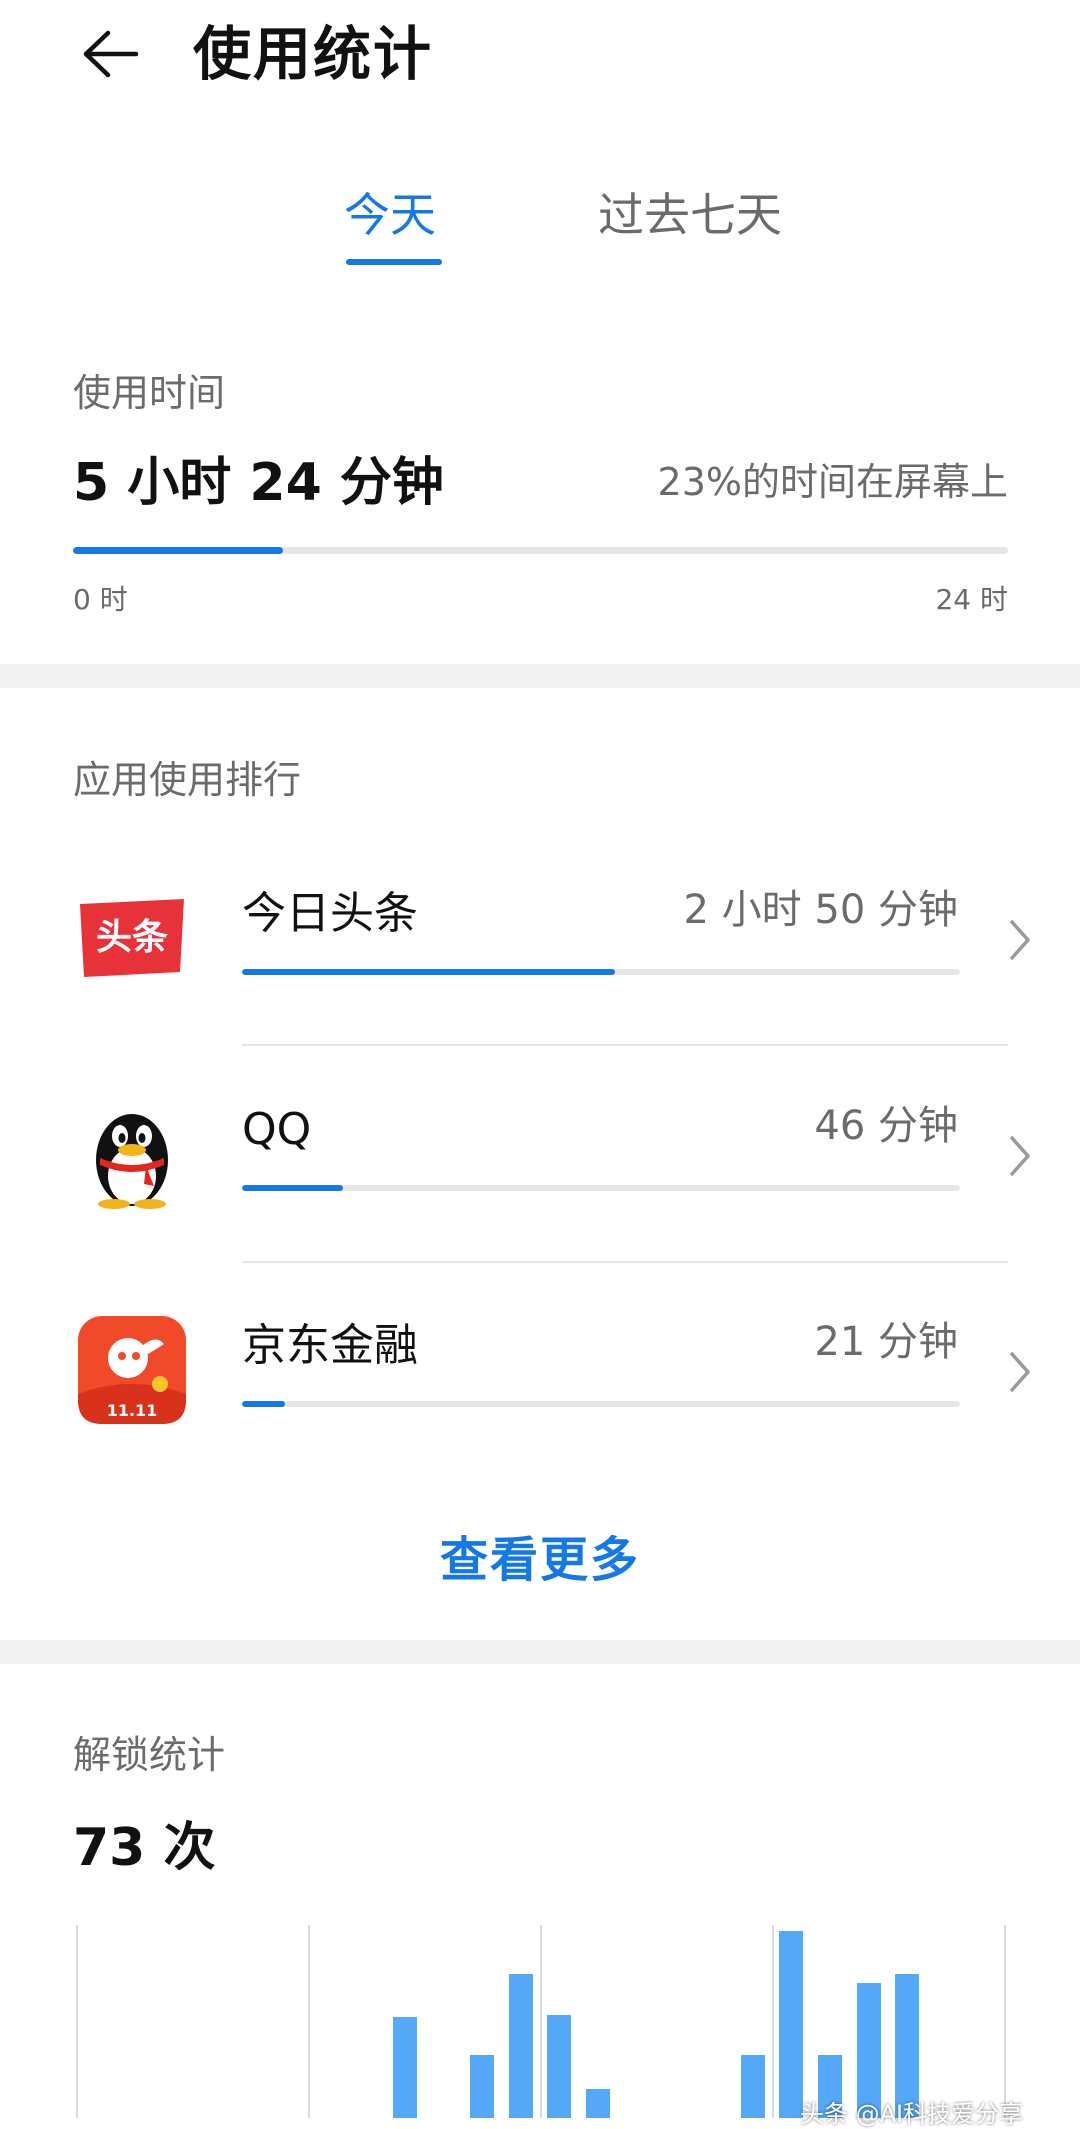 This screenshot has height=2129, width=1080. What do you see at coordinates (540, 1372) in the screenshot?
I see `app-row-jd-finance: 11.11 京东金融 21 分钟` at bounding box center [540, 1372].